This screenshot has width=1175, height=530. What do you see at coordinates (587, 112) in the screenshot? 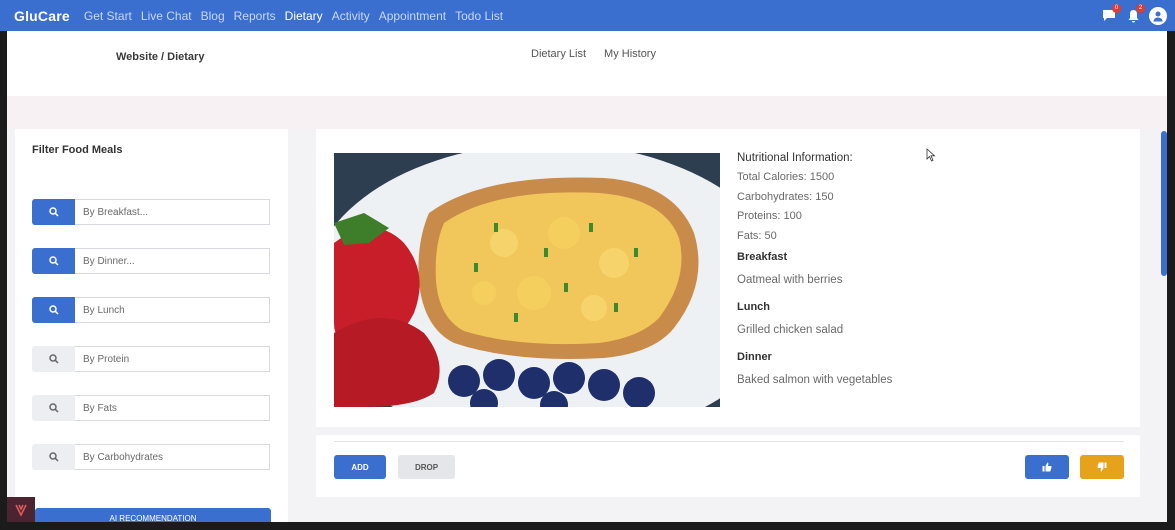
I see `header-band` at bounding box center [587, 112].